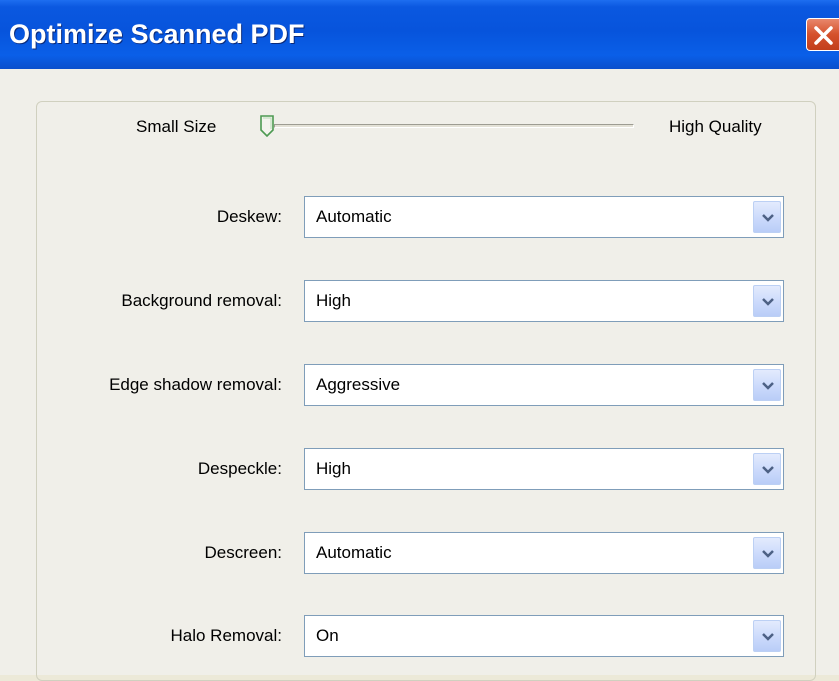 This screenshot has width=839, height=681. Describe the element at coordinates (544, 301) in the screenshot. I see `background-removal-select: High` at that location.